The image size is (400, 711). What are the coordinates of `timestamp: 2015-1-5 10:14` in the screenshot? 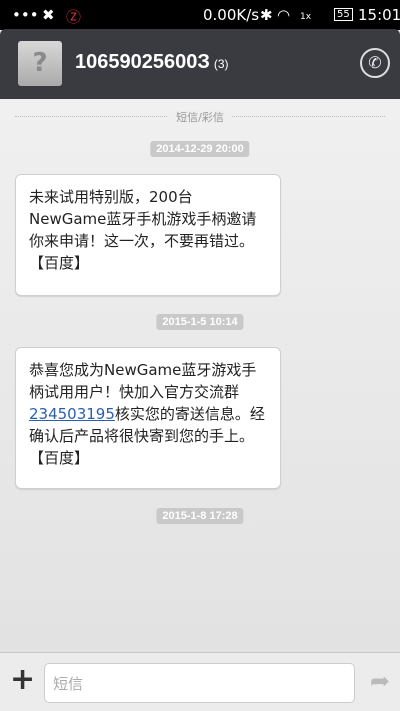 It's located at (200, 322).